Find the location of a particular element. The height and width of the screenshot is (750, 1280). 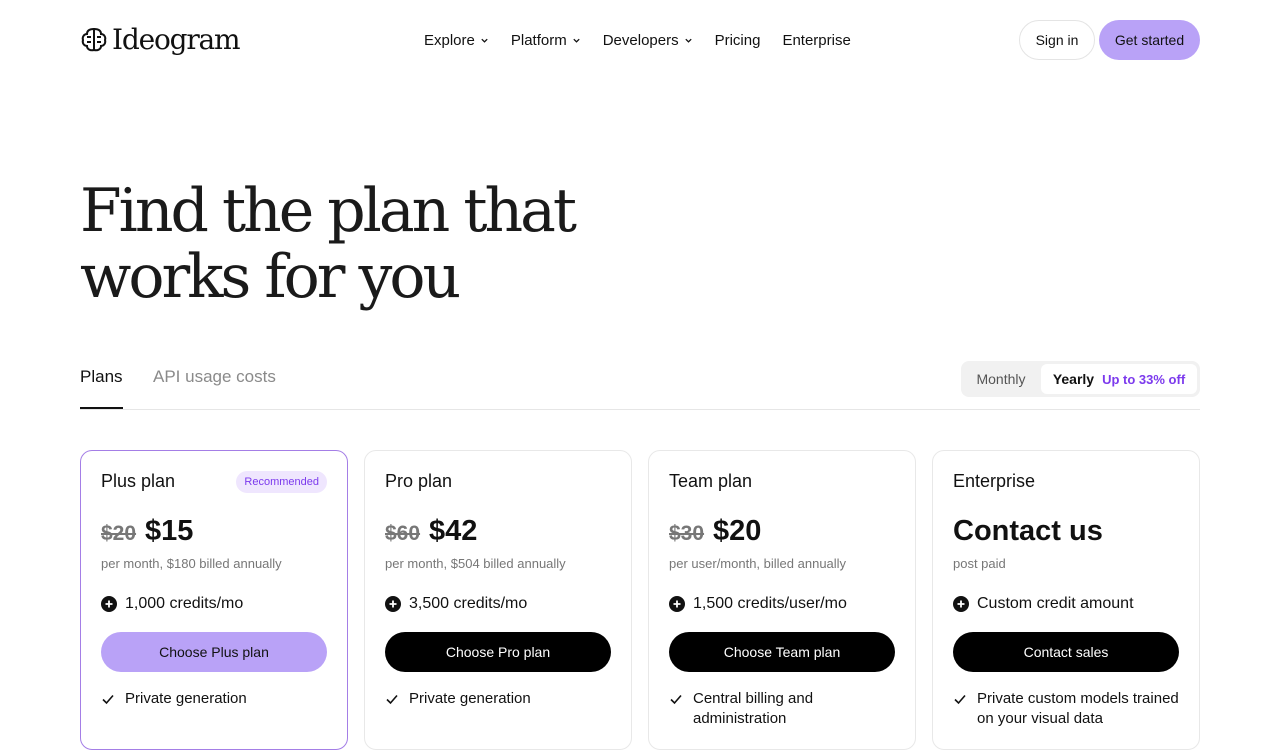

brain-logo-icon is located at coordinates (94, 39).